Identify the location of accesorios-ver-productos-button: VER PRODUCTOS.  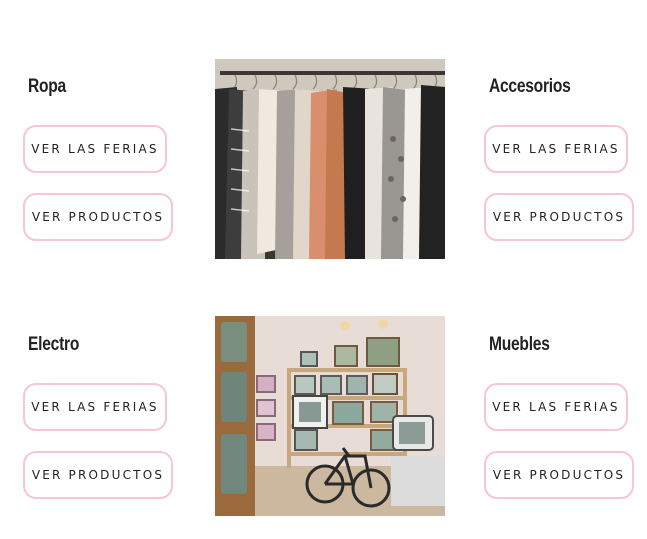
(559, 217).